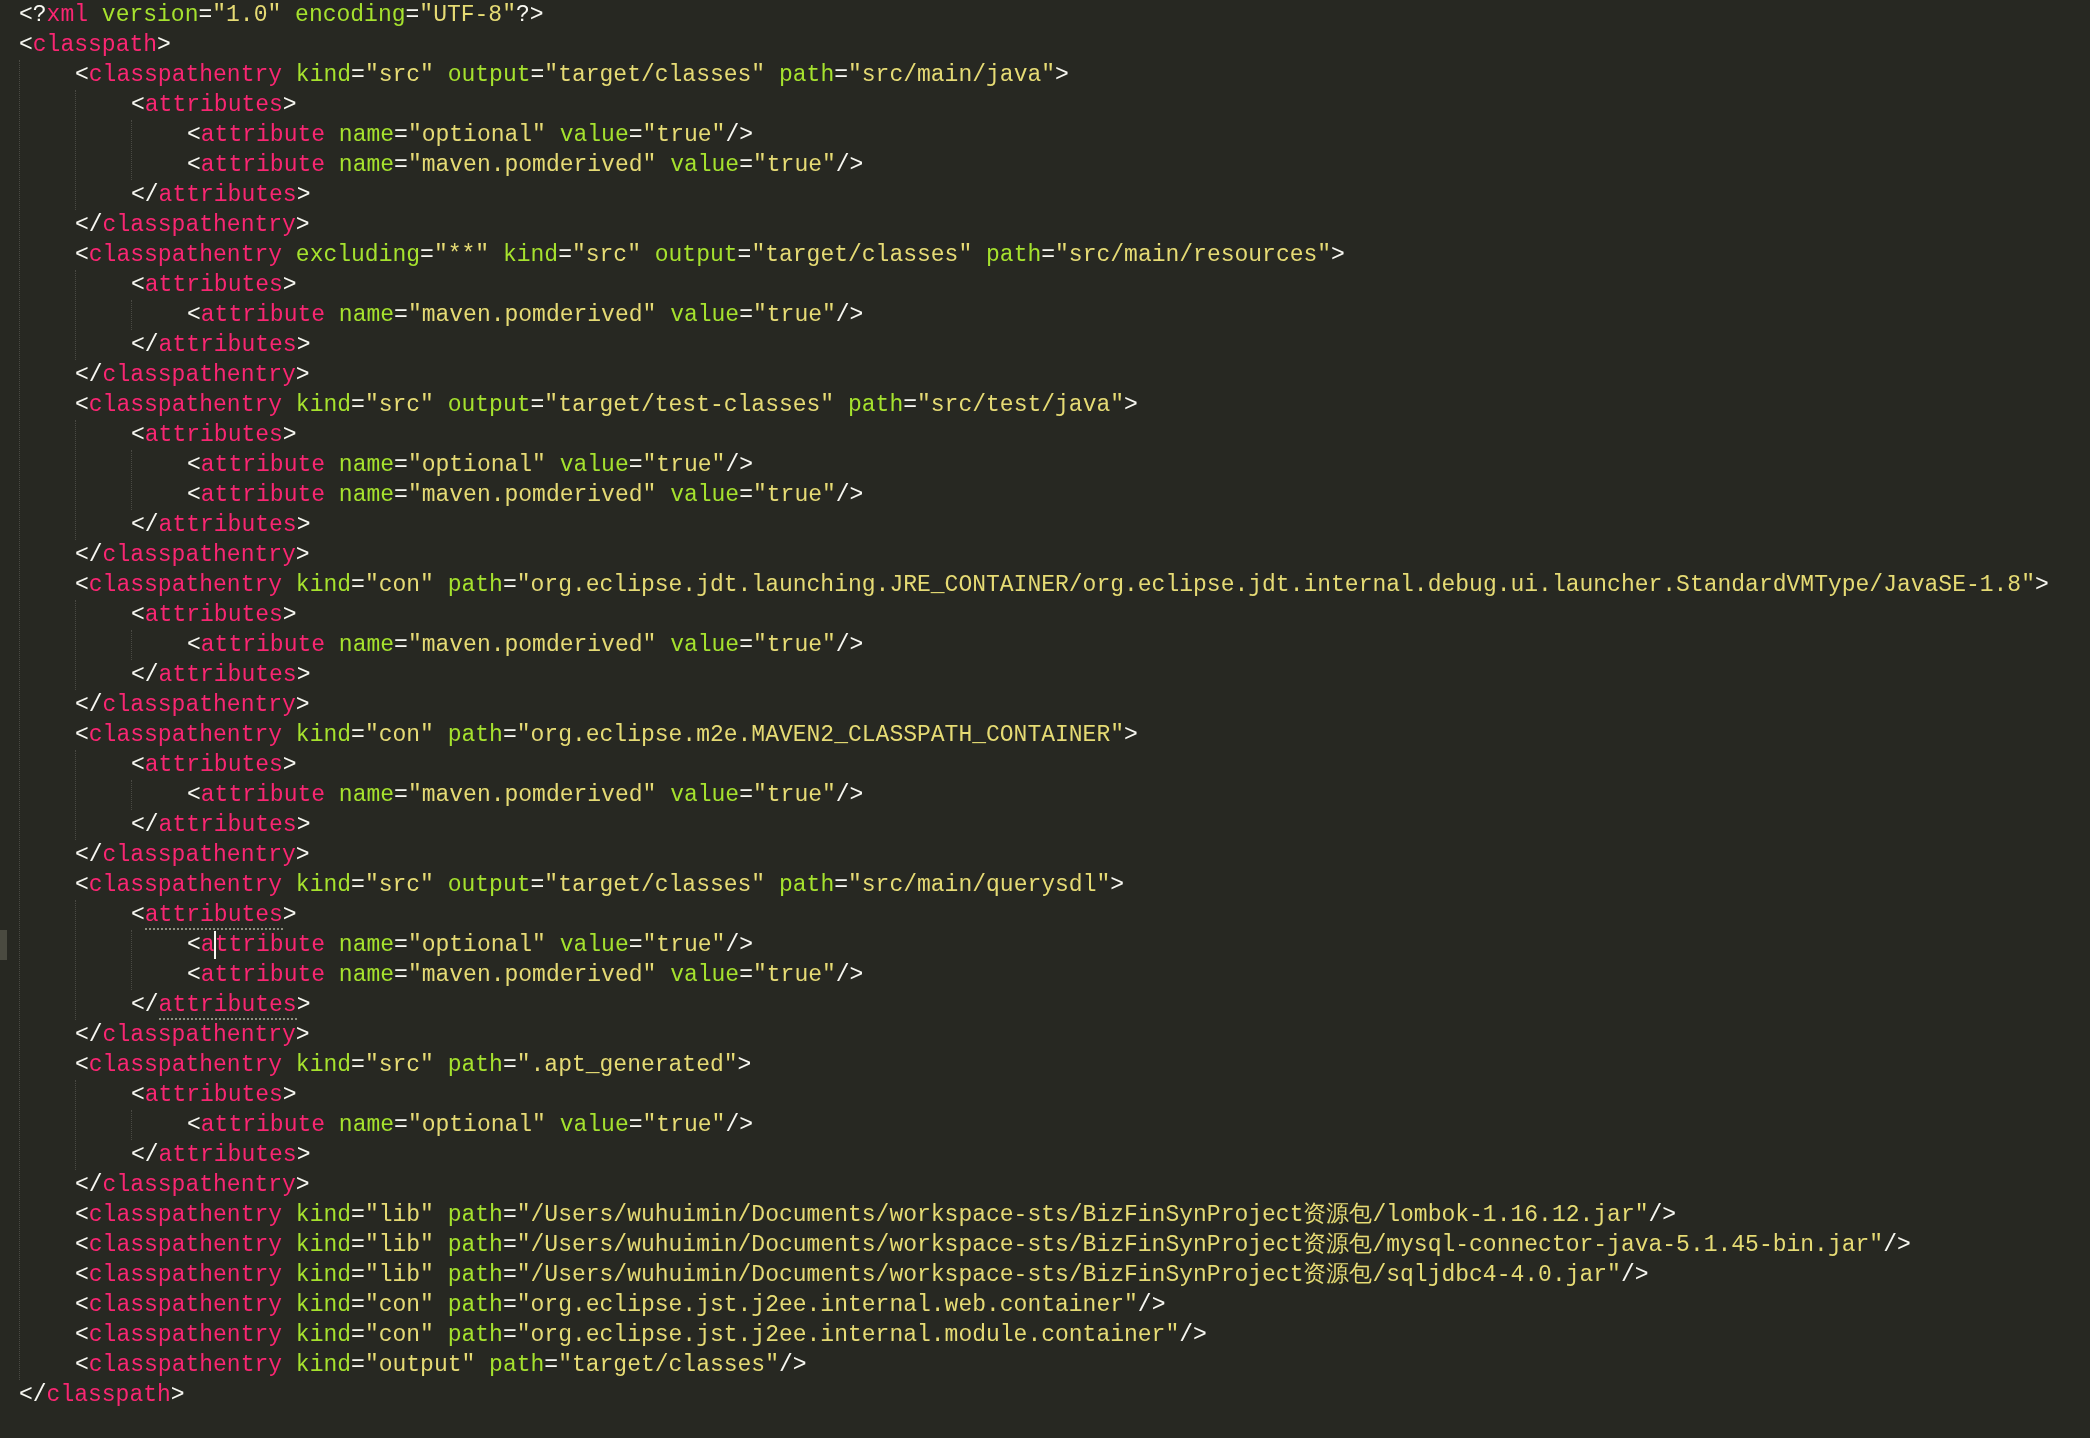 The width and height of the screenshot is (2090, 1438). I want to click on code-line: <classpathentry excluding="**" kind="src" output="target/classes" path="src/main/resources">, so click(710, 255).